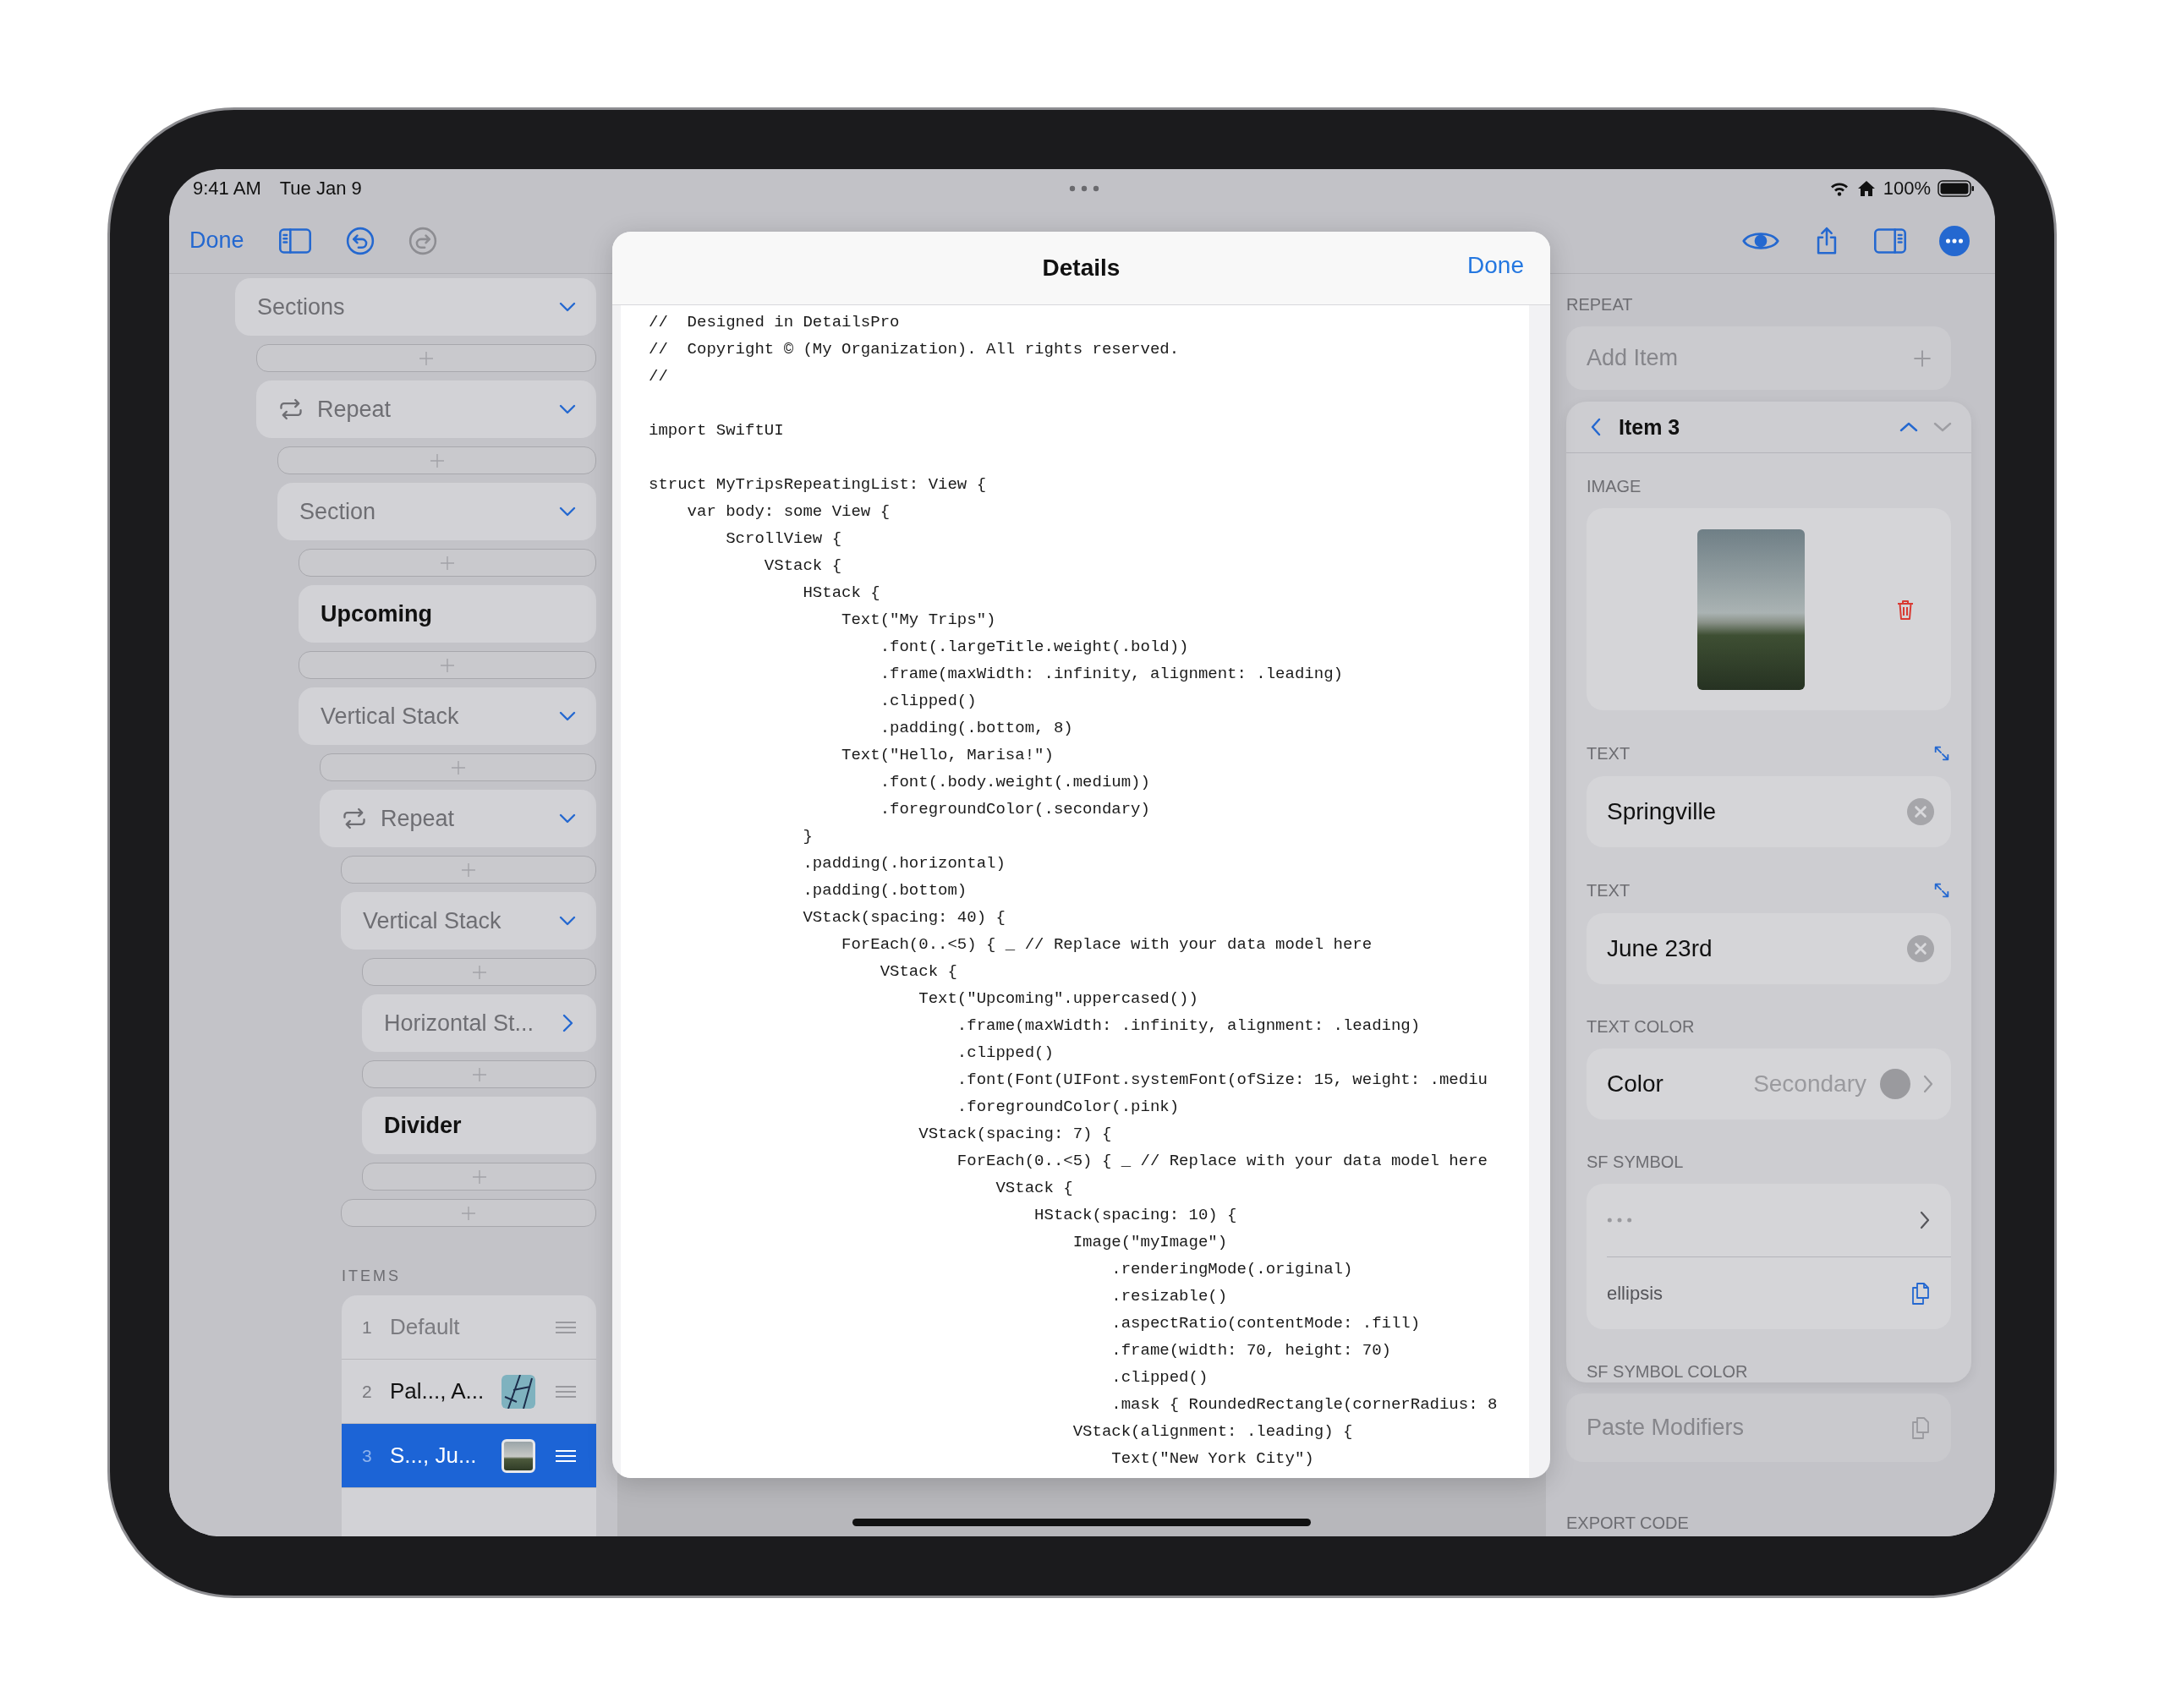 This screenshot has height=1708, width=2165. Describe the element at coordinates (422, 240) in the screenshot. I see `redo-icon` at that location.